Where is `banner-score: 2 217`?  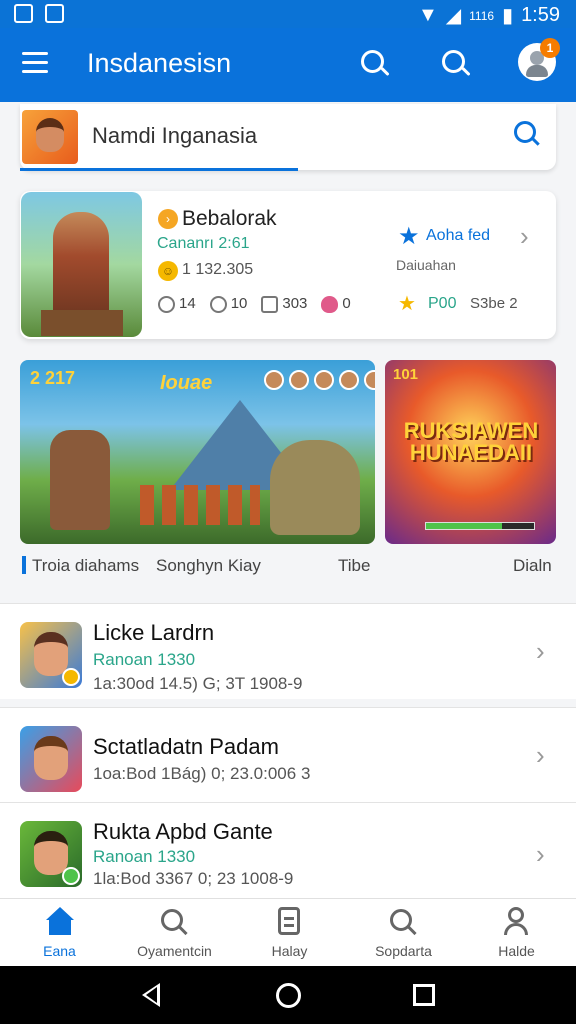 banner-score: 2 217 is located at coordinates (53, 378).